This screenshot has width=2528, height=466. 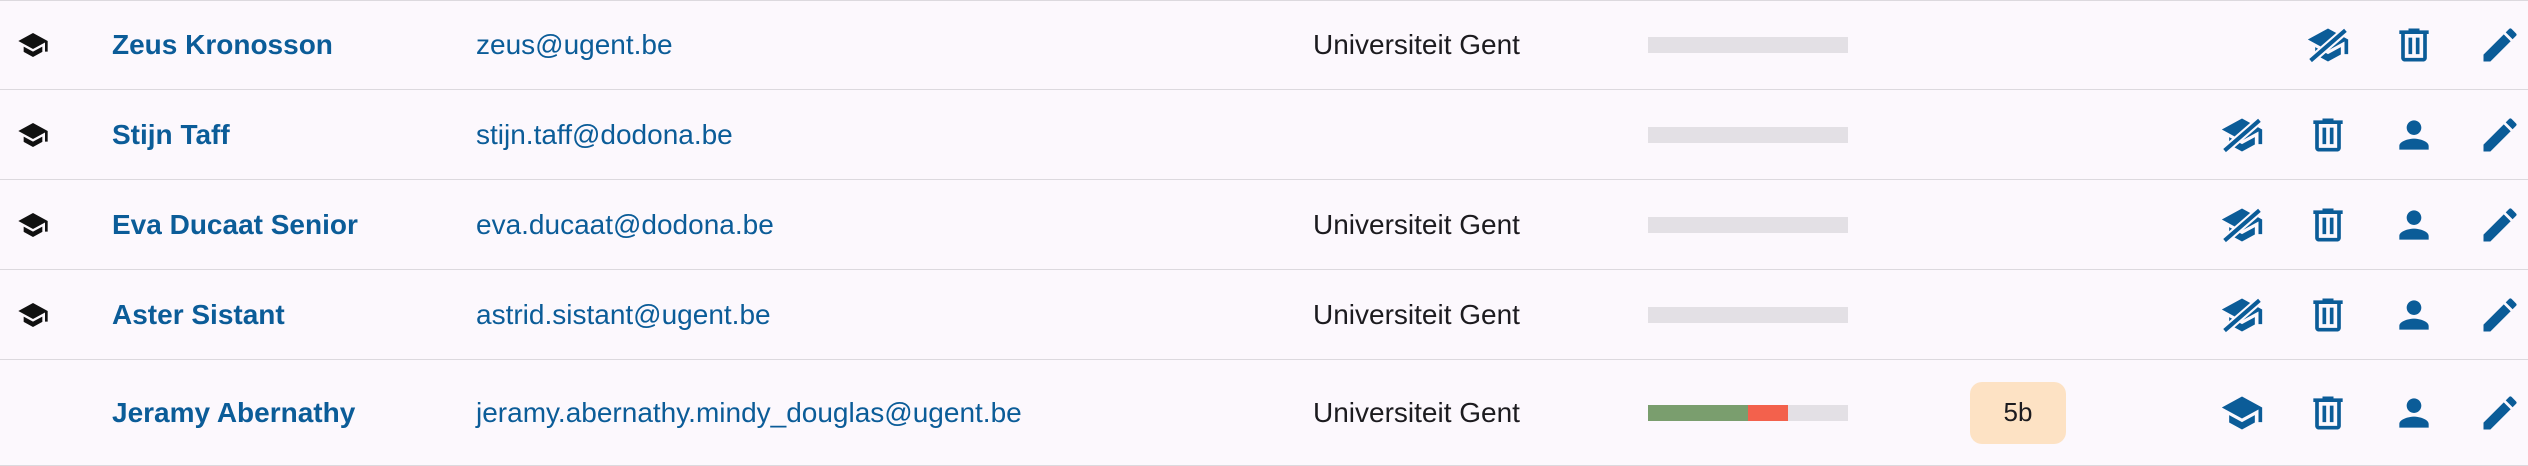 What do you see at coordinates (1698, 412) in the screenshot?
I see `progress-correct-segment` at bounding box center [1698, 412].